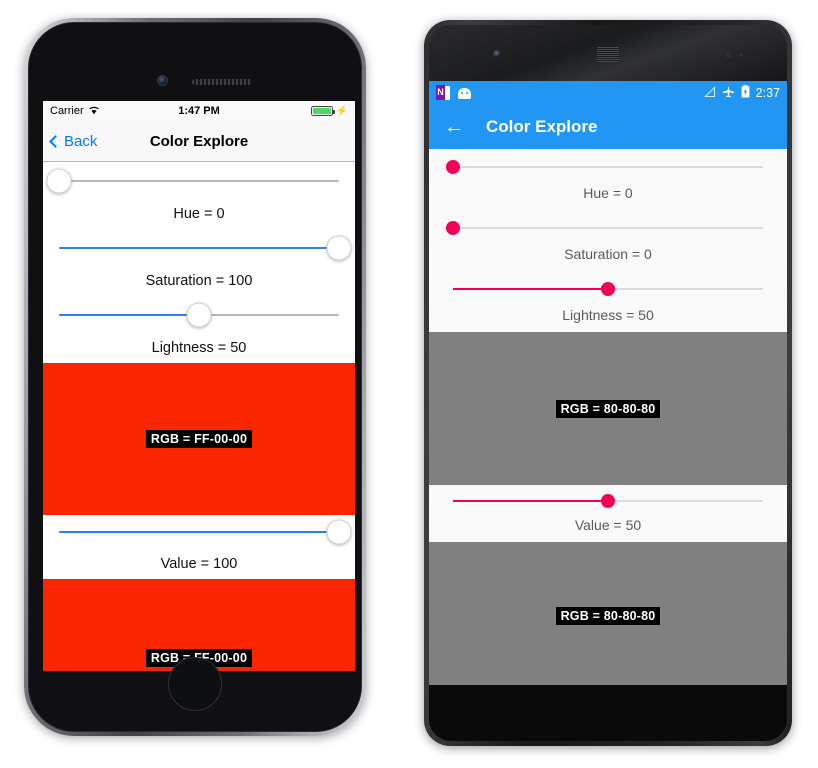 The width and height of the screenshot is (818, 768). I want to click on hsl-color-swatch: RGB = FF-00-00, so click(199, 439).